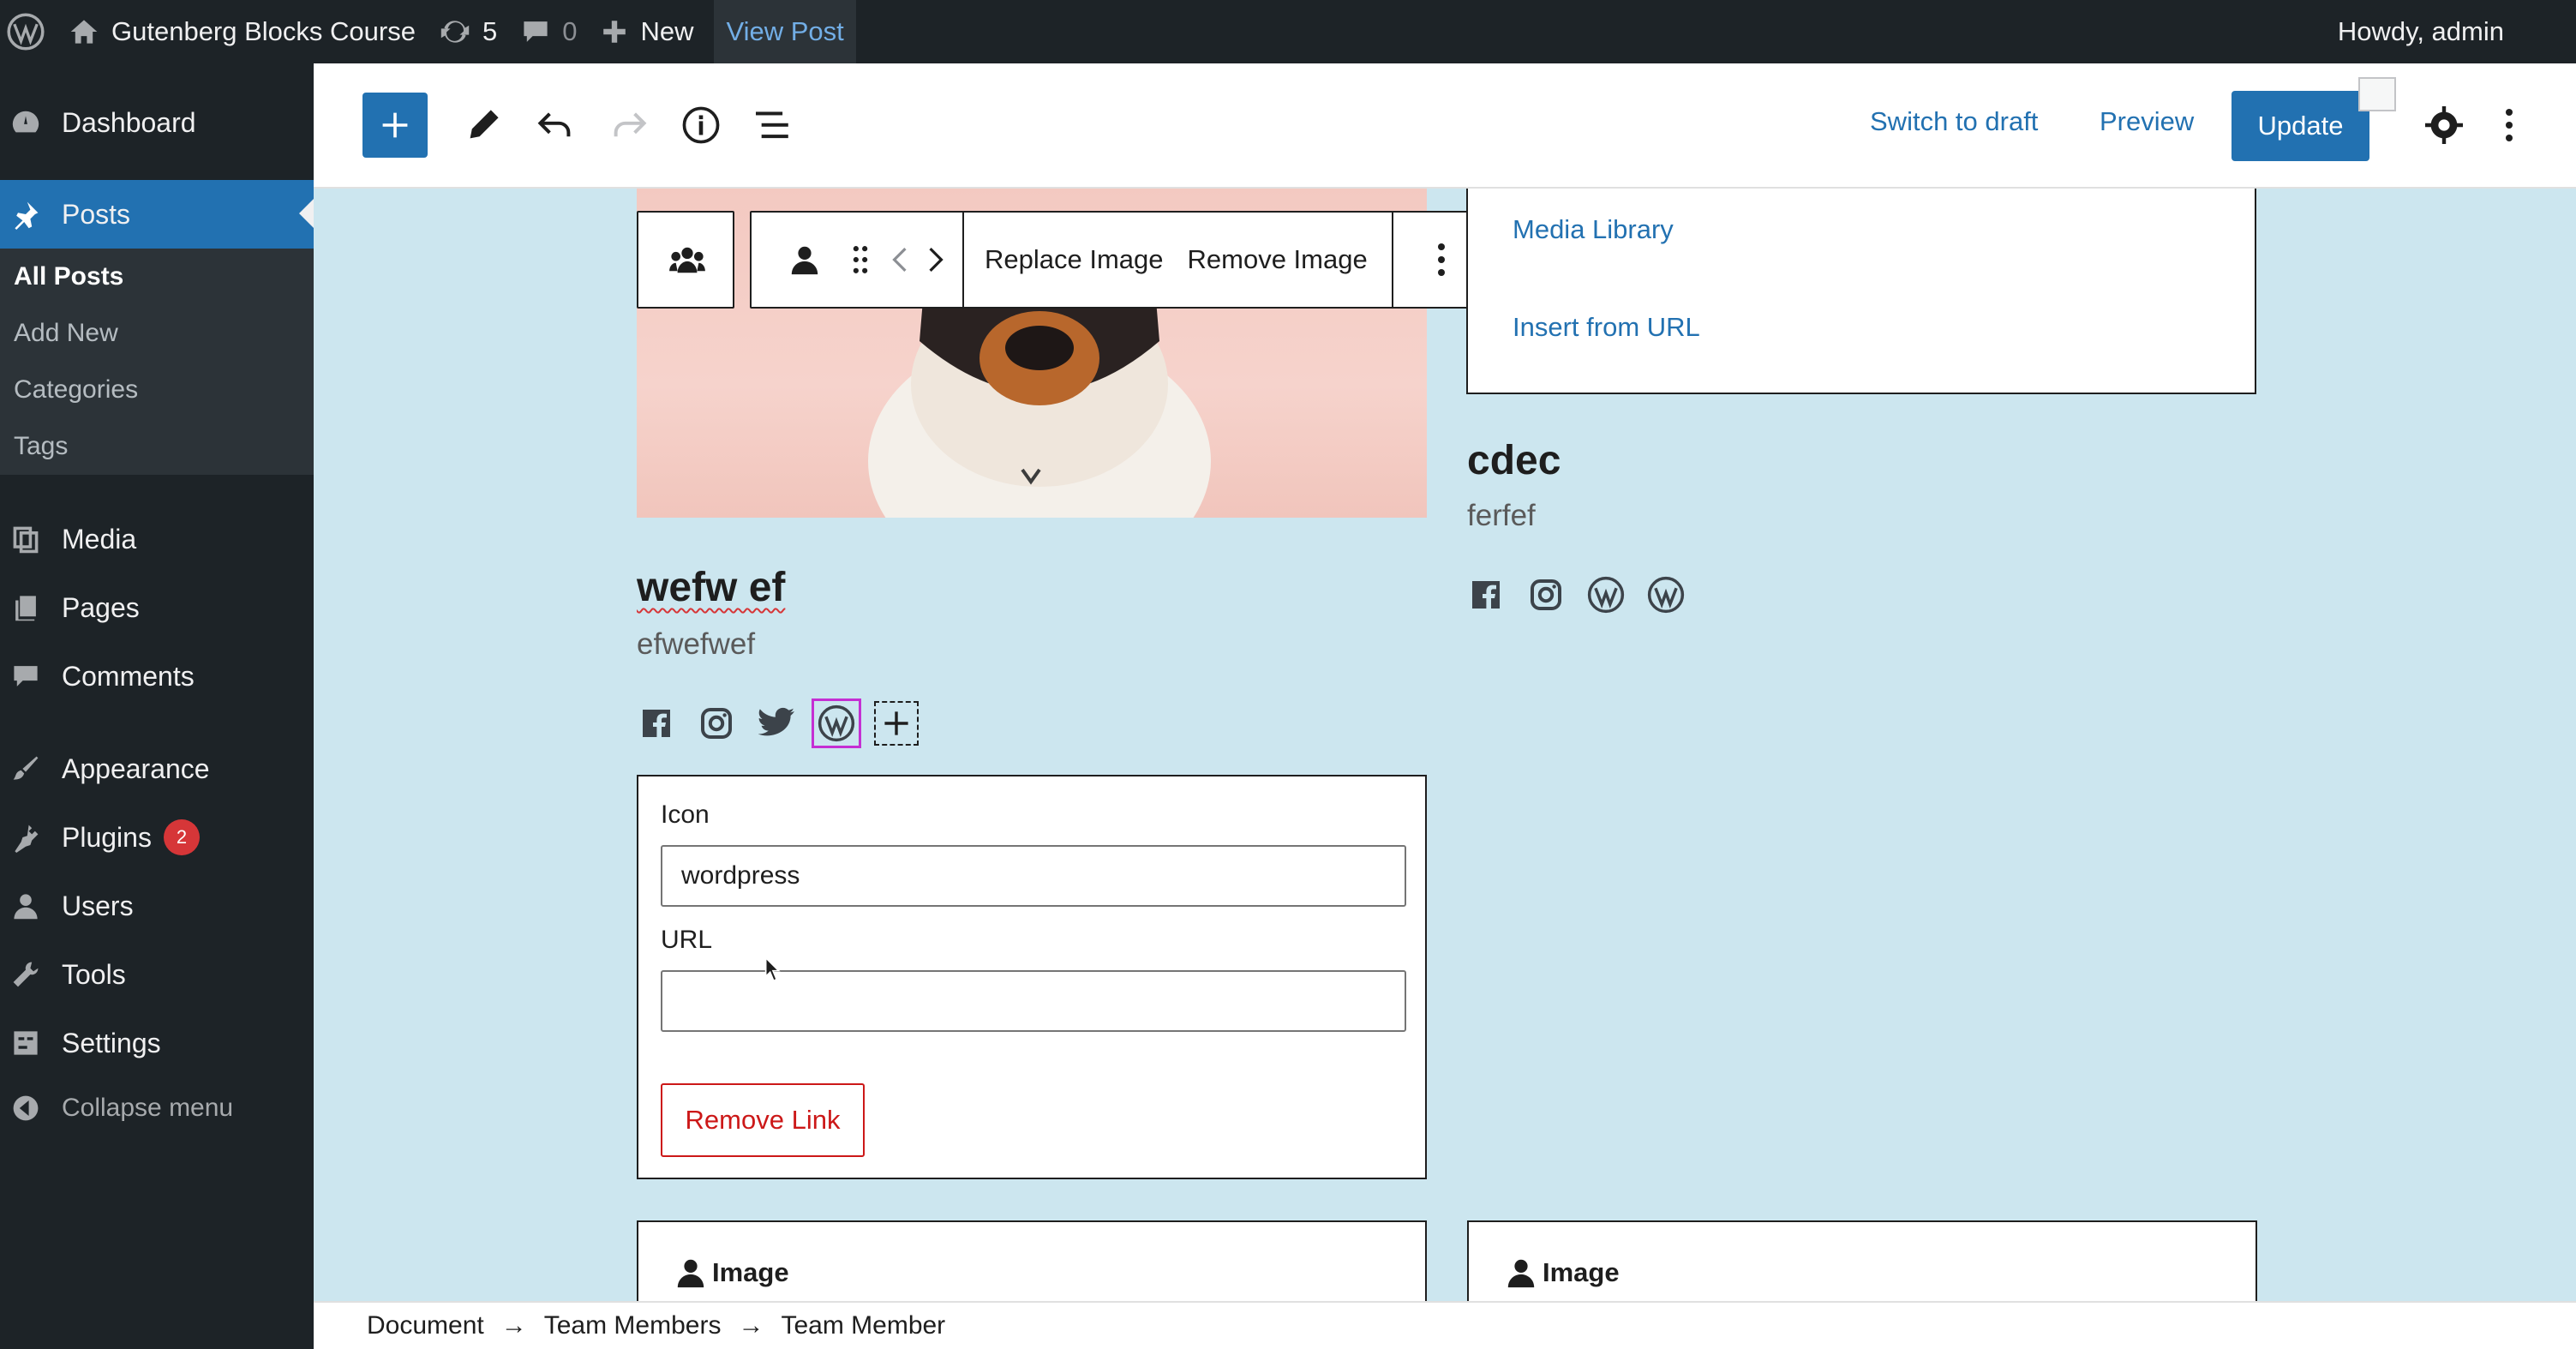 The image size is (2576, 1349). What do you see at coordinates (1581, 1272) in the screenshot?
I see `image-card-title: Image` at bounding box center [1581, 1272].